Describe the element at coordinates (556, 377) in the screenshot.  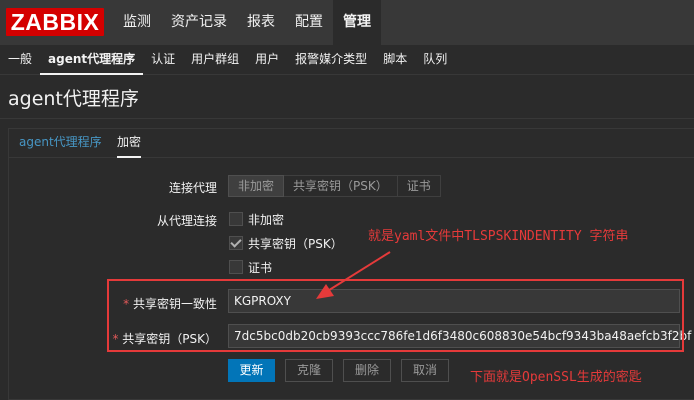
I see `annotation-bottom-text: 下面就是OpenSSL生成的密匙` at that location.